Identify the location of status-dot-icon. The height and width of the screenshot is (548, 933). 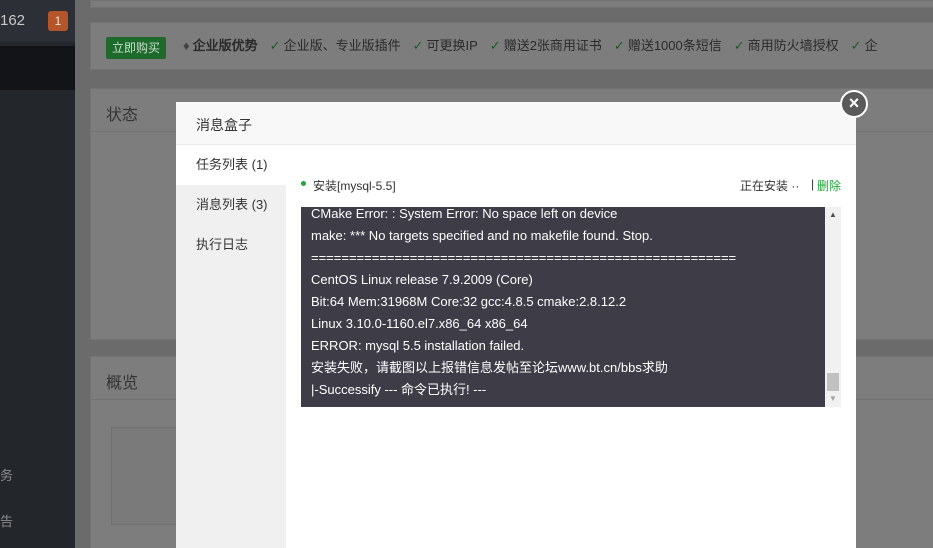
(303, 183).